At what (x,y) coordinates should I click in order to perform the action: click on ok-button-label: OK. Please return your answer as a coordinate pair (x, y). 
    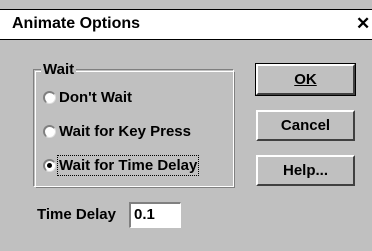
    Looking at the image, I should click on (305, 79).